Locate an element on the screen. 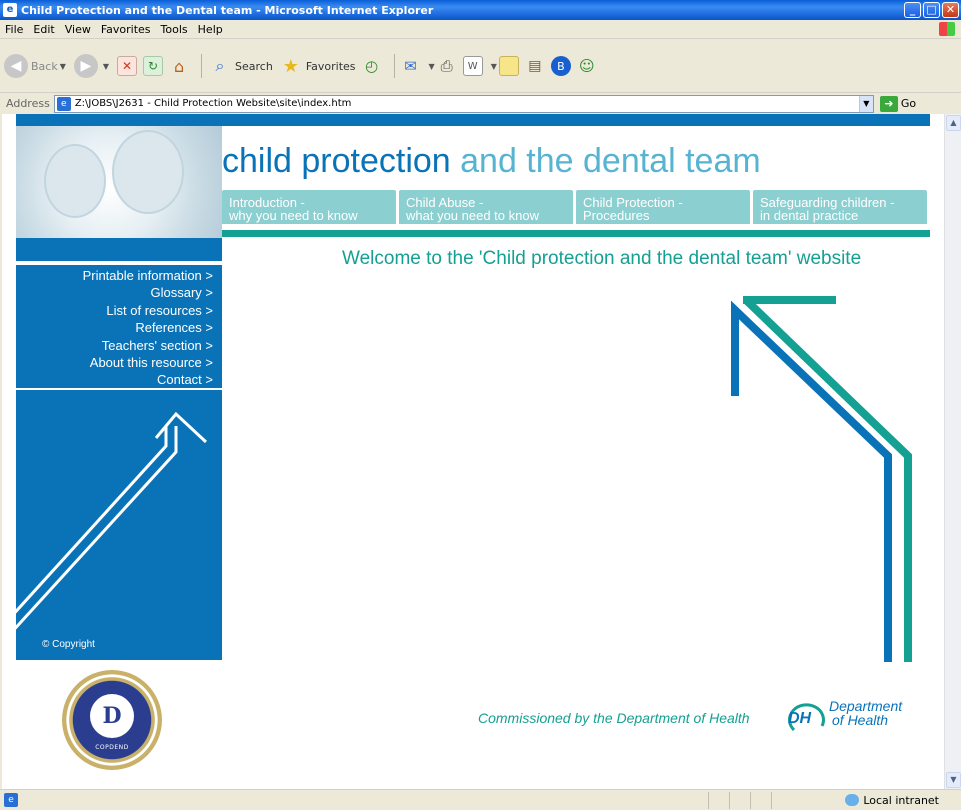  address-label: Address is located at coordinates (28, 103).